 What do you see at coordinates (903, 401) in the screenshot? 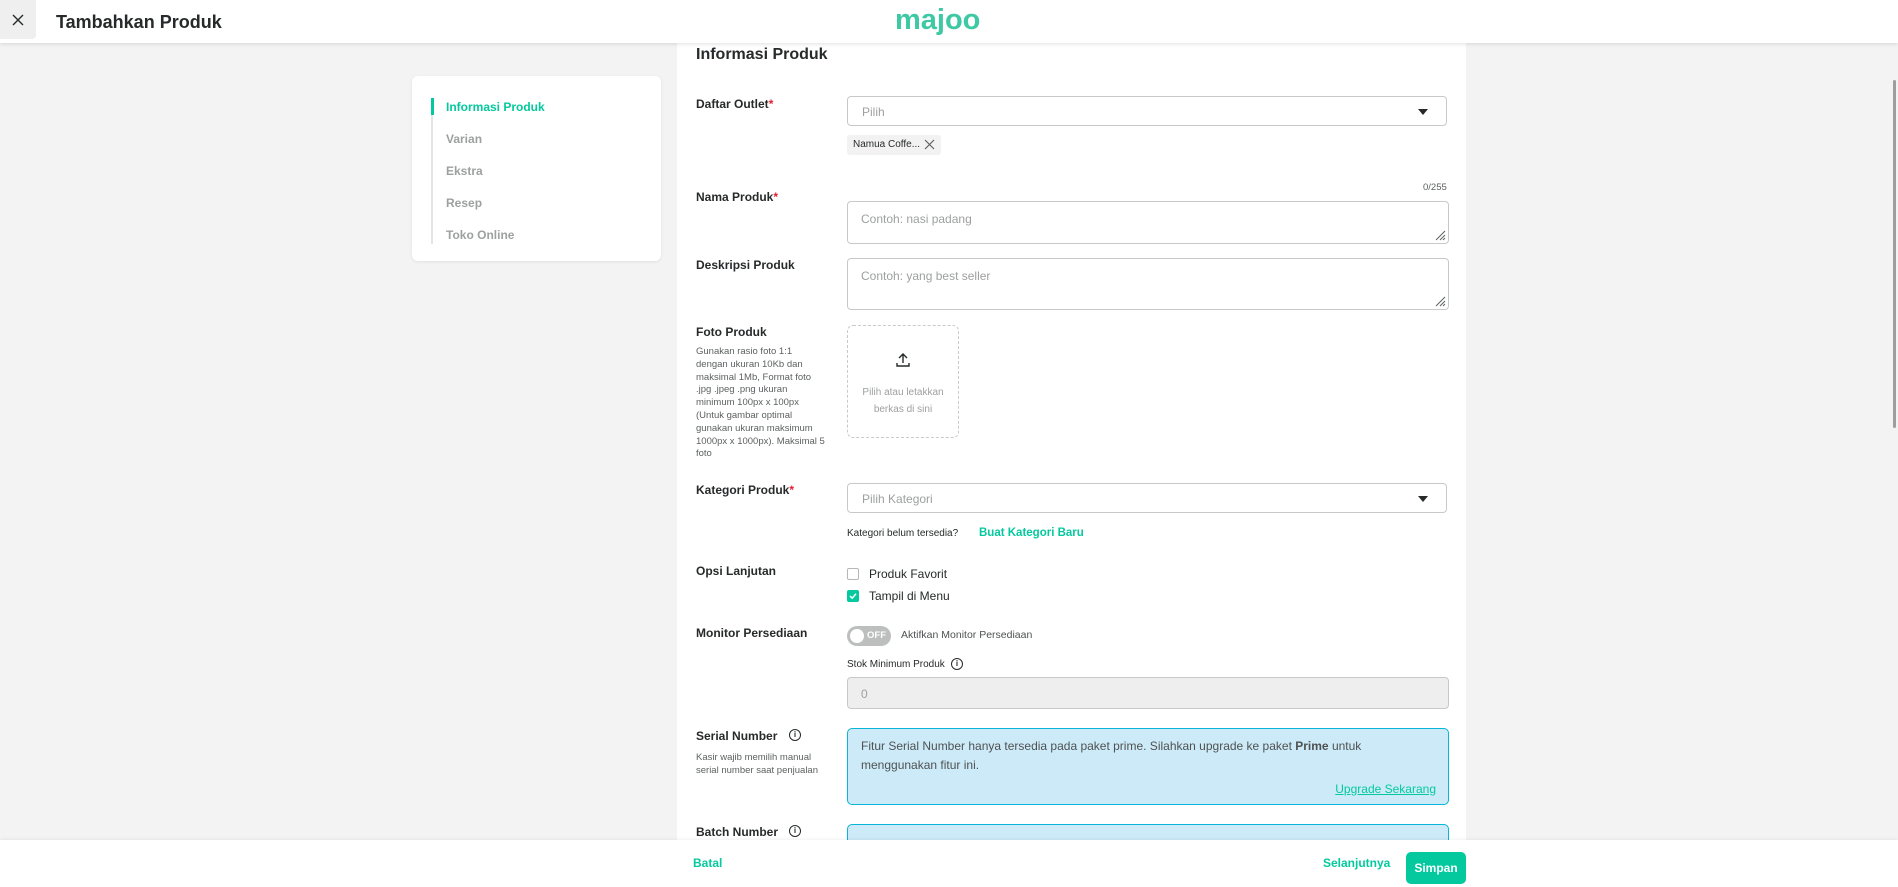
I see `upload-text: Pilih atau letakkan berkas di sini` at bounding box center [903, 401].